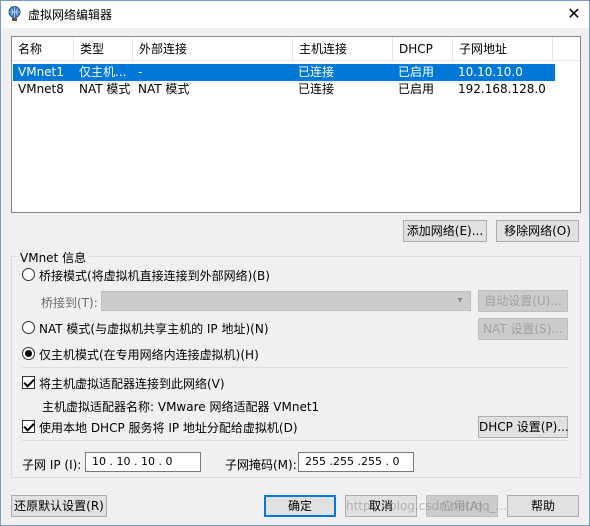  I want to click on column-header-external: 外部连接, so click(213, 49).